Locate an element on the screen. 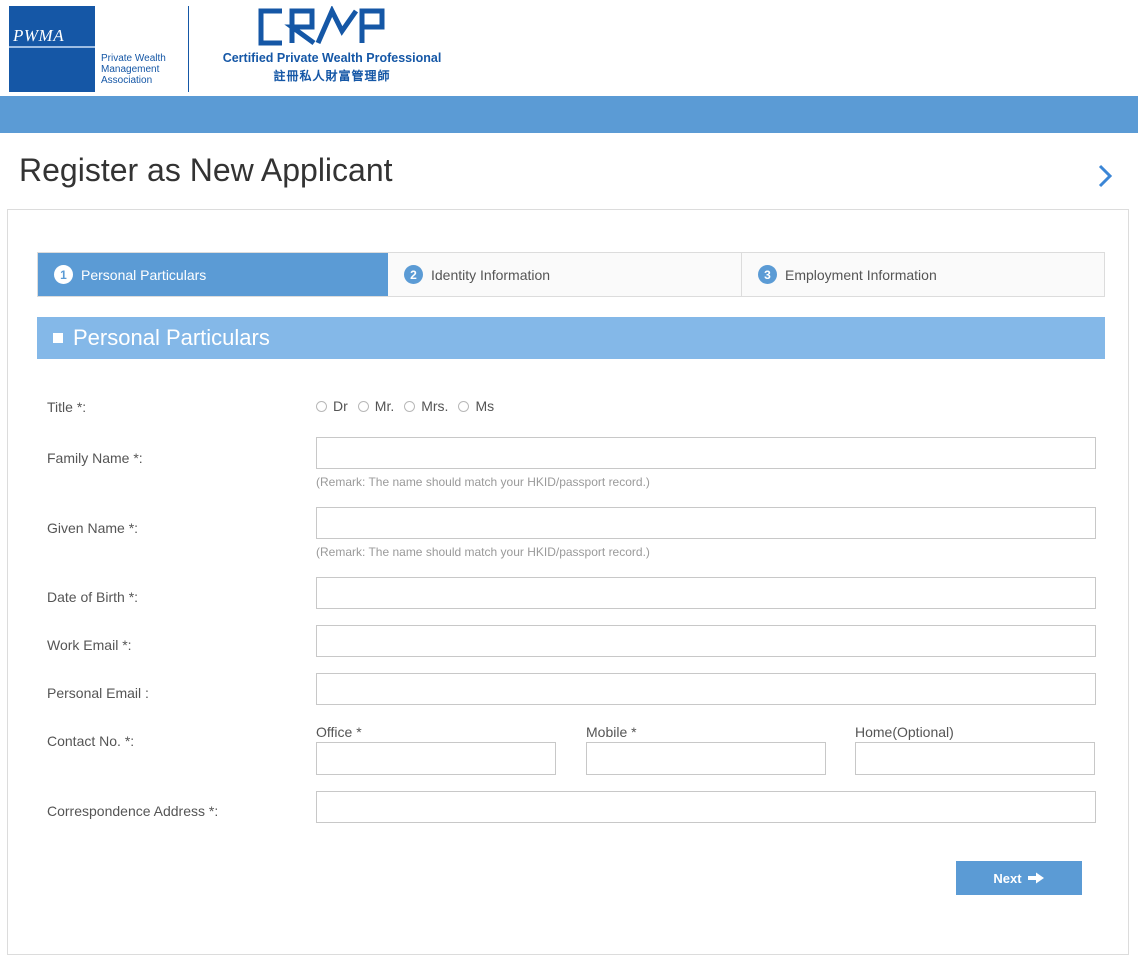 The height and width of the screenshot is (963, 1138). given-name-label: Given Name *: is located at coordinates (93, 528).